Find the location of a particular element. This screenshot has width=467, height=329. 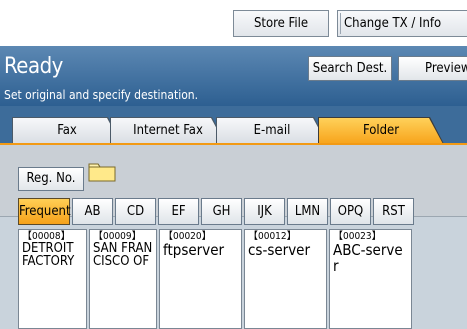

destination-tabs: Fax Internet Fax E-mail Folder is located at coordinates (233, 125).